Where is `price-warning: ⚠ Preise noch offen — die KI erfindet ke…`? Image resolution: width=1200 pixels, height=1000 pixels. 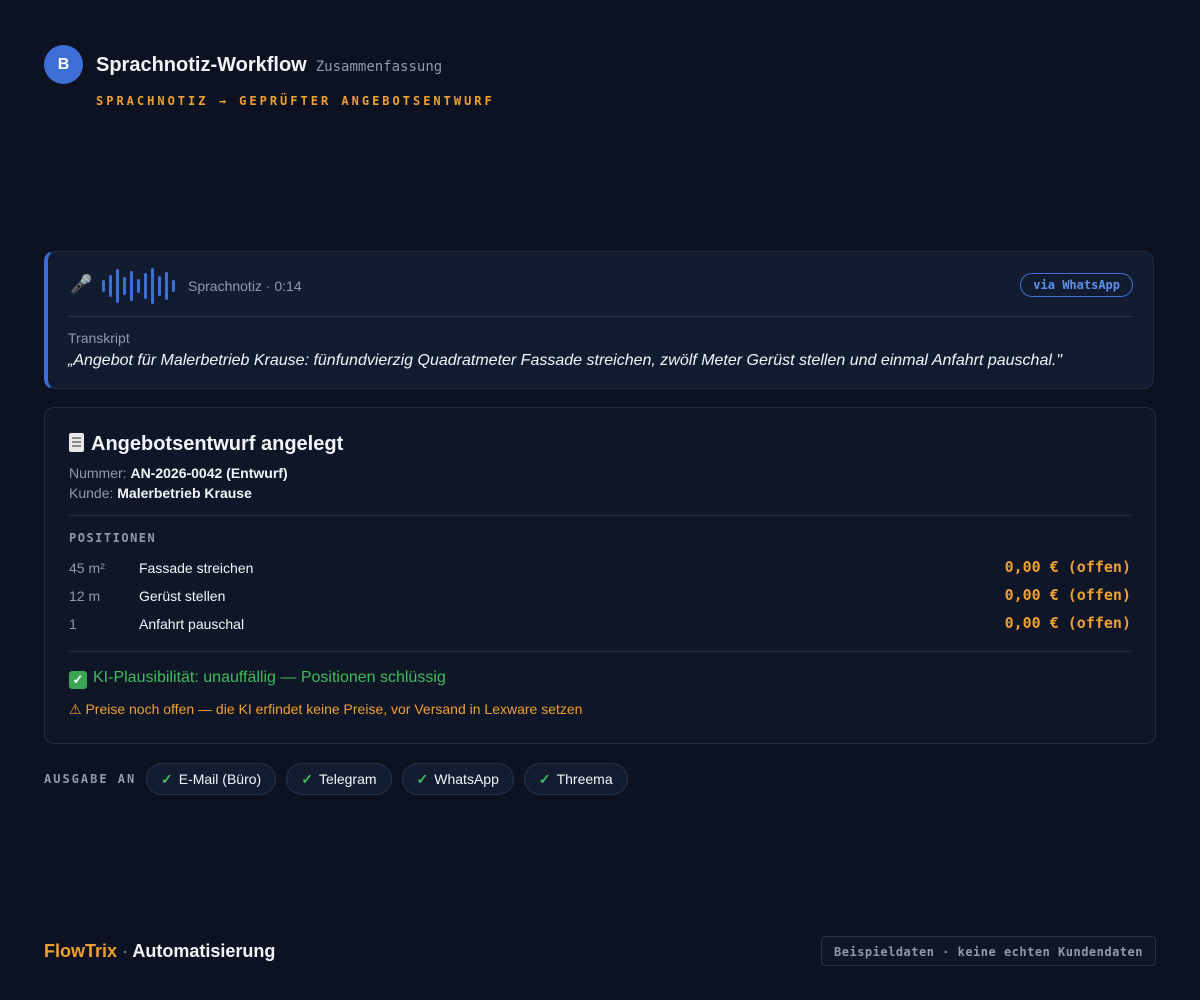
price-warning: ⚠ Preise noch offen — die KI erfindet ke… is located at coordinates (326, 709).